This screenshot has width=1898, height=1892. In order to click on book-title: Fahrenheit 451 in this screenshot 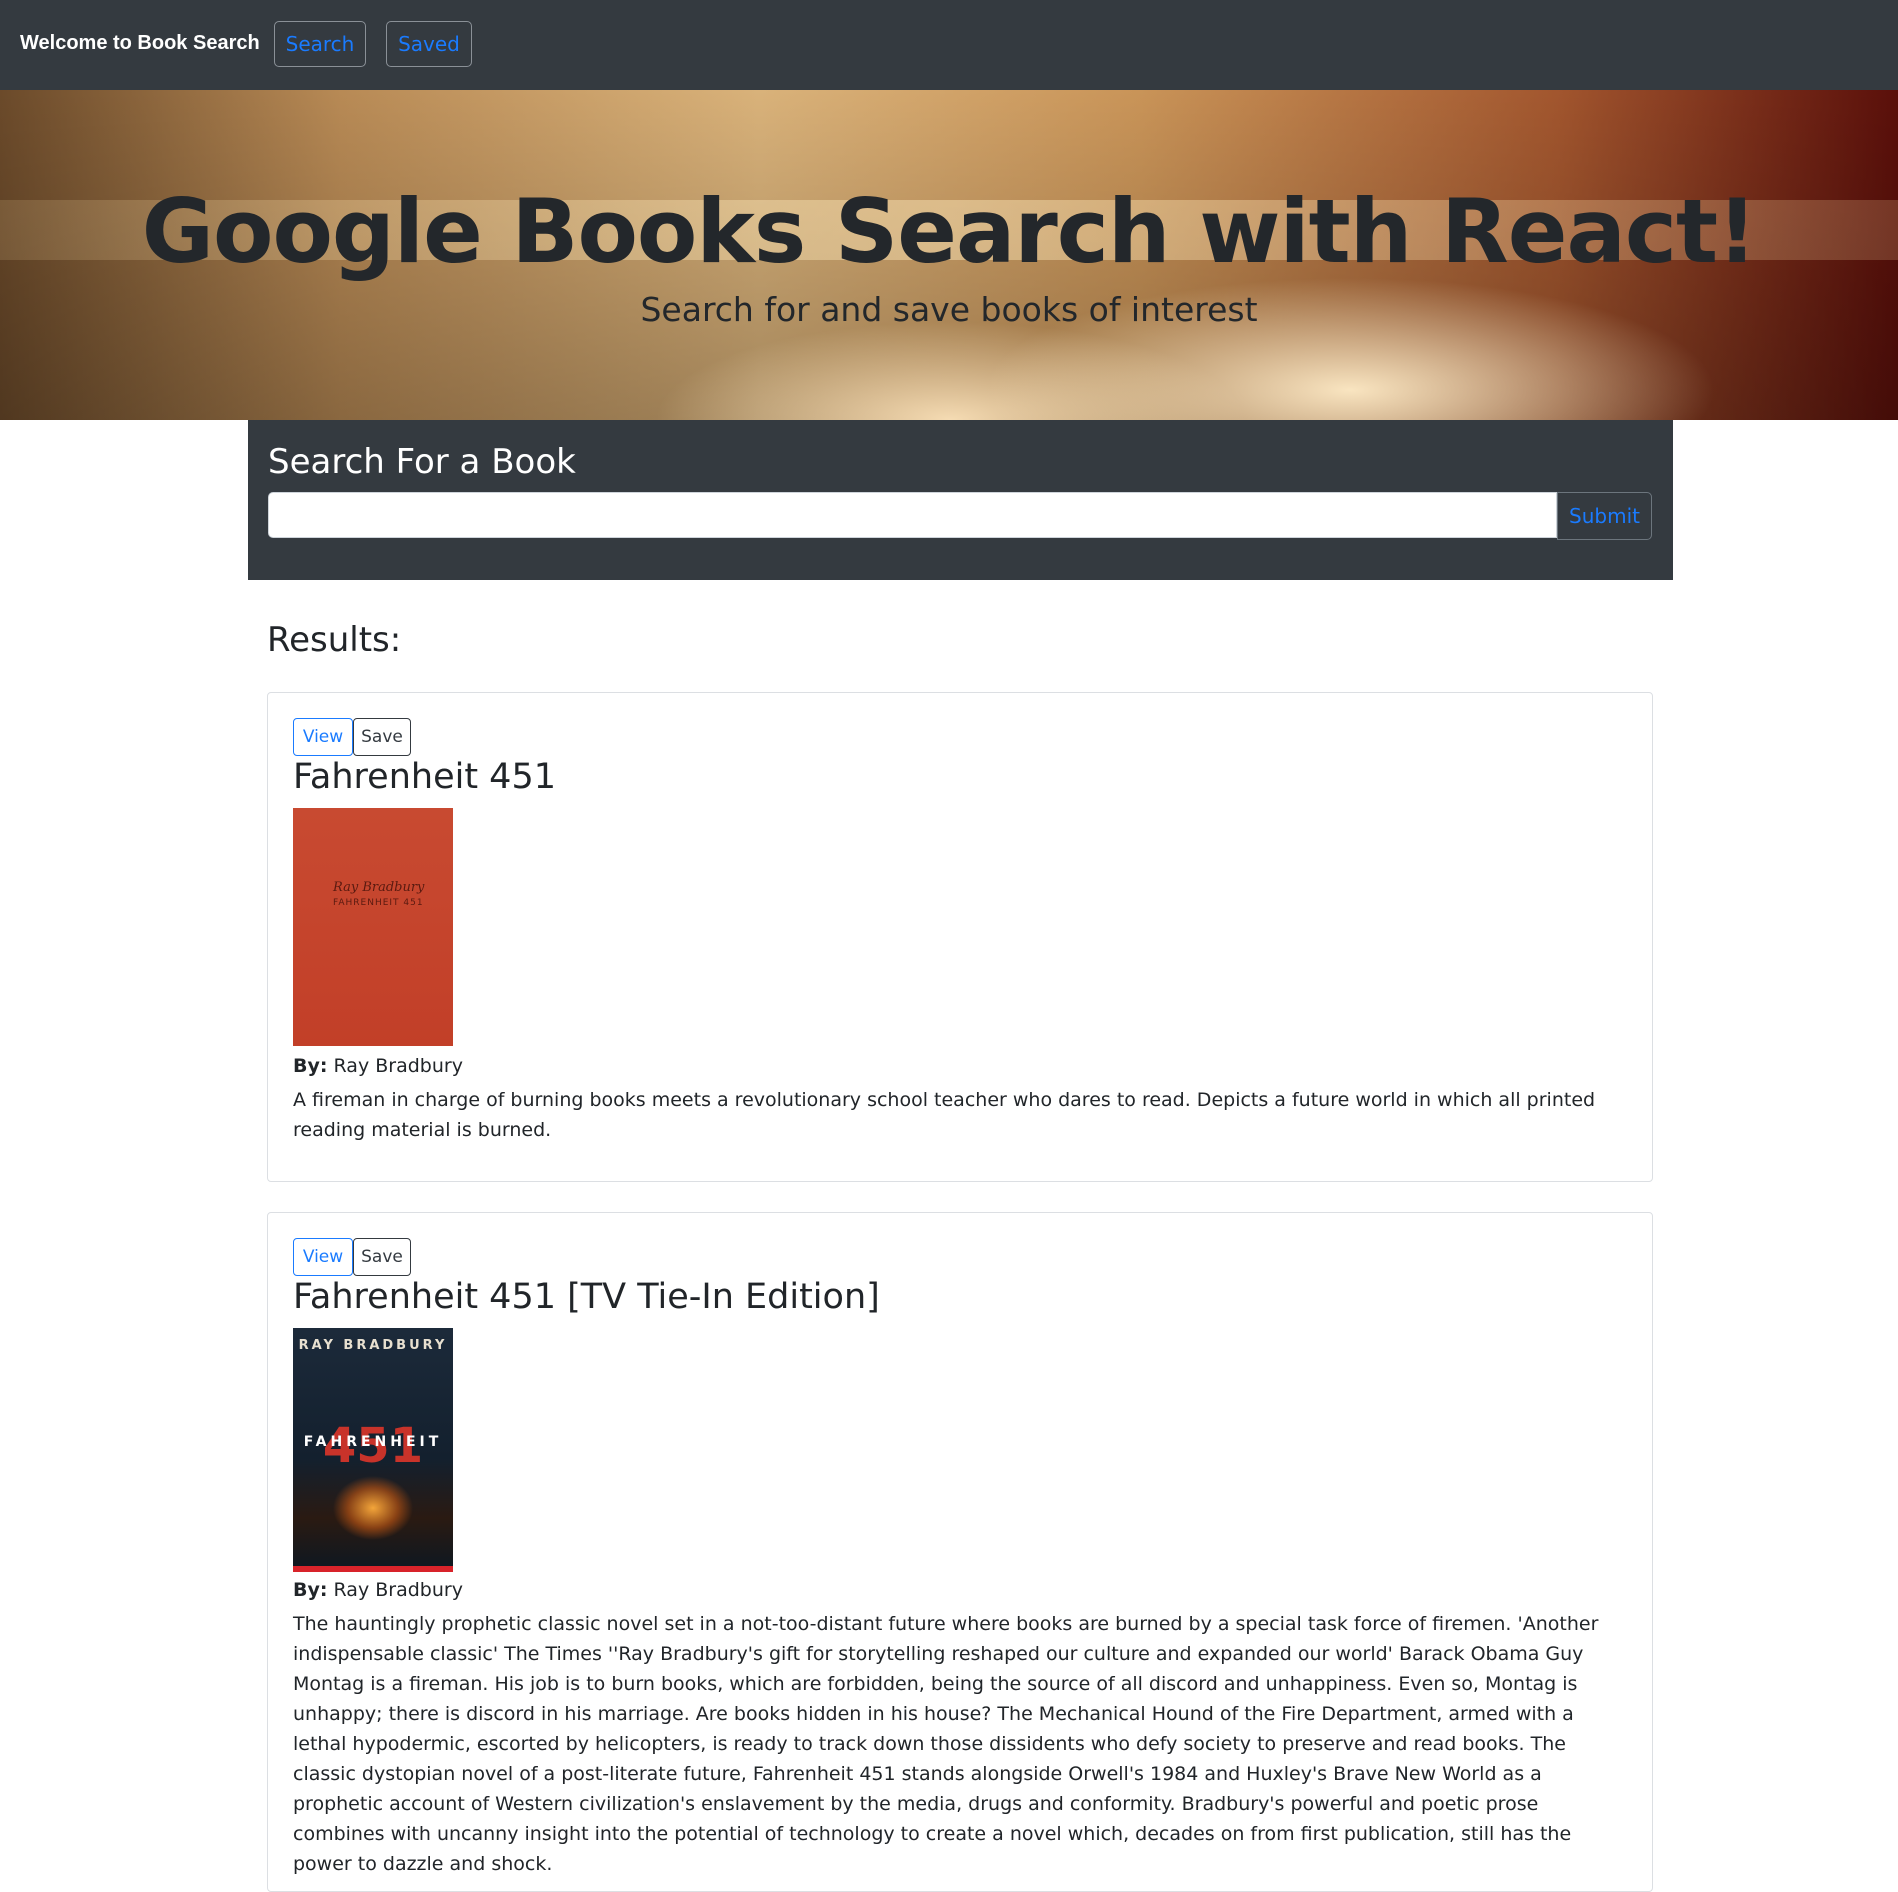, I will do `click(424, 777)`.